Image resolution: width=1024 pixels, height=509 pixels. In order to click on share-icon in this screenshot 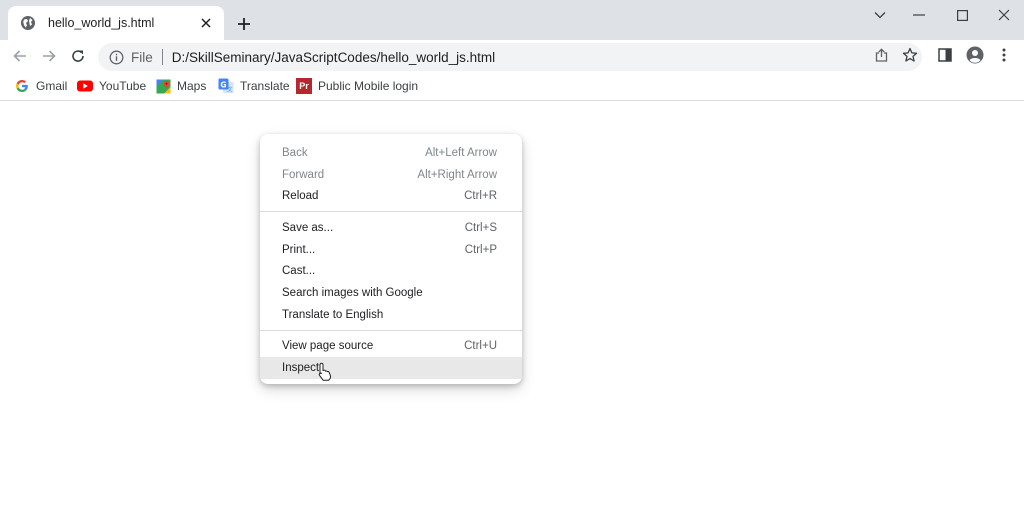, I will do `click(881, 55)`.